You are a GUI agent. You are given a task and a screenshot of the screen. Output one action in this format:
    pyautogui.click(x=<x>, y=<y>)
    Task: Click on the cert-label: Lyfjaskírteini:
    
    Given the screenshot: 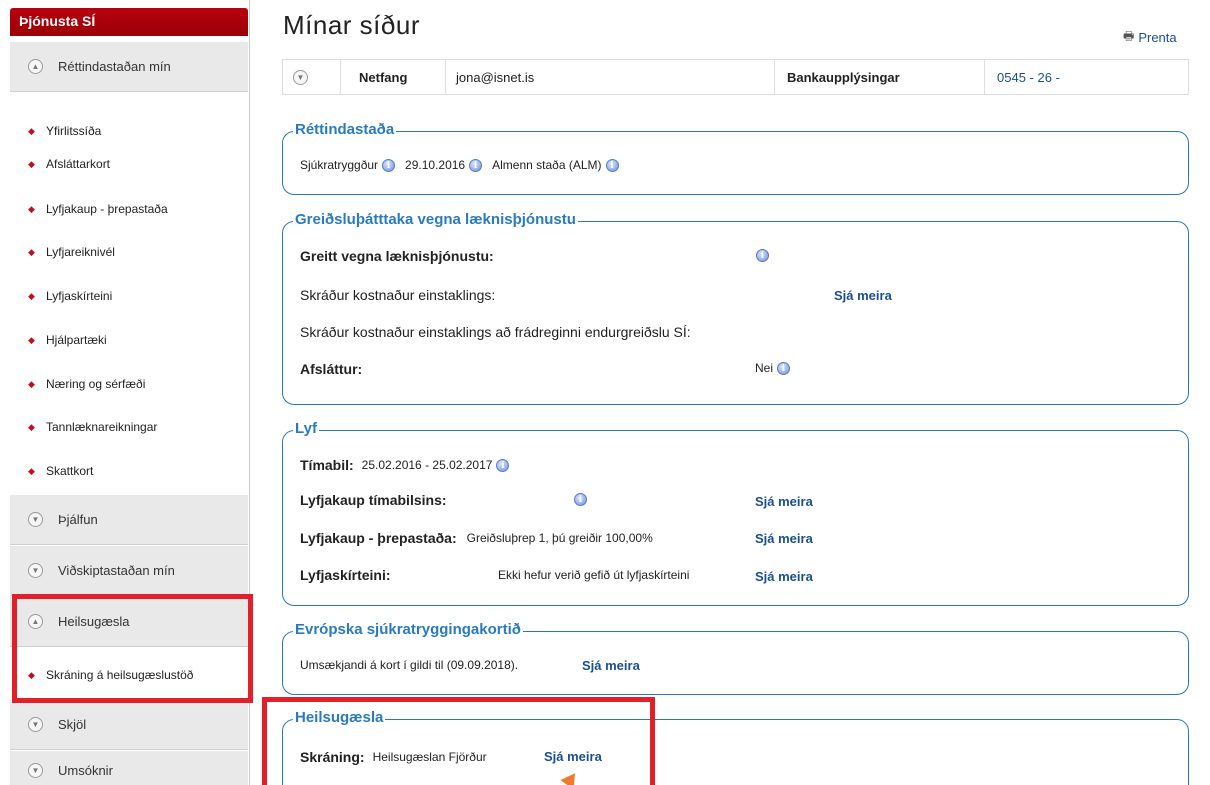 What is the action you would take?
    pyautogui.click(x=345, y=575)
    